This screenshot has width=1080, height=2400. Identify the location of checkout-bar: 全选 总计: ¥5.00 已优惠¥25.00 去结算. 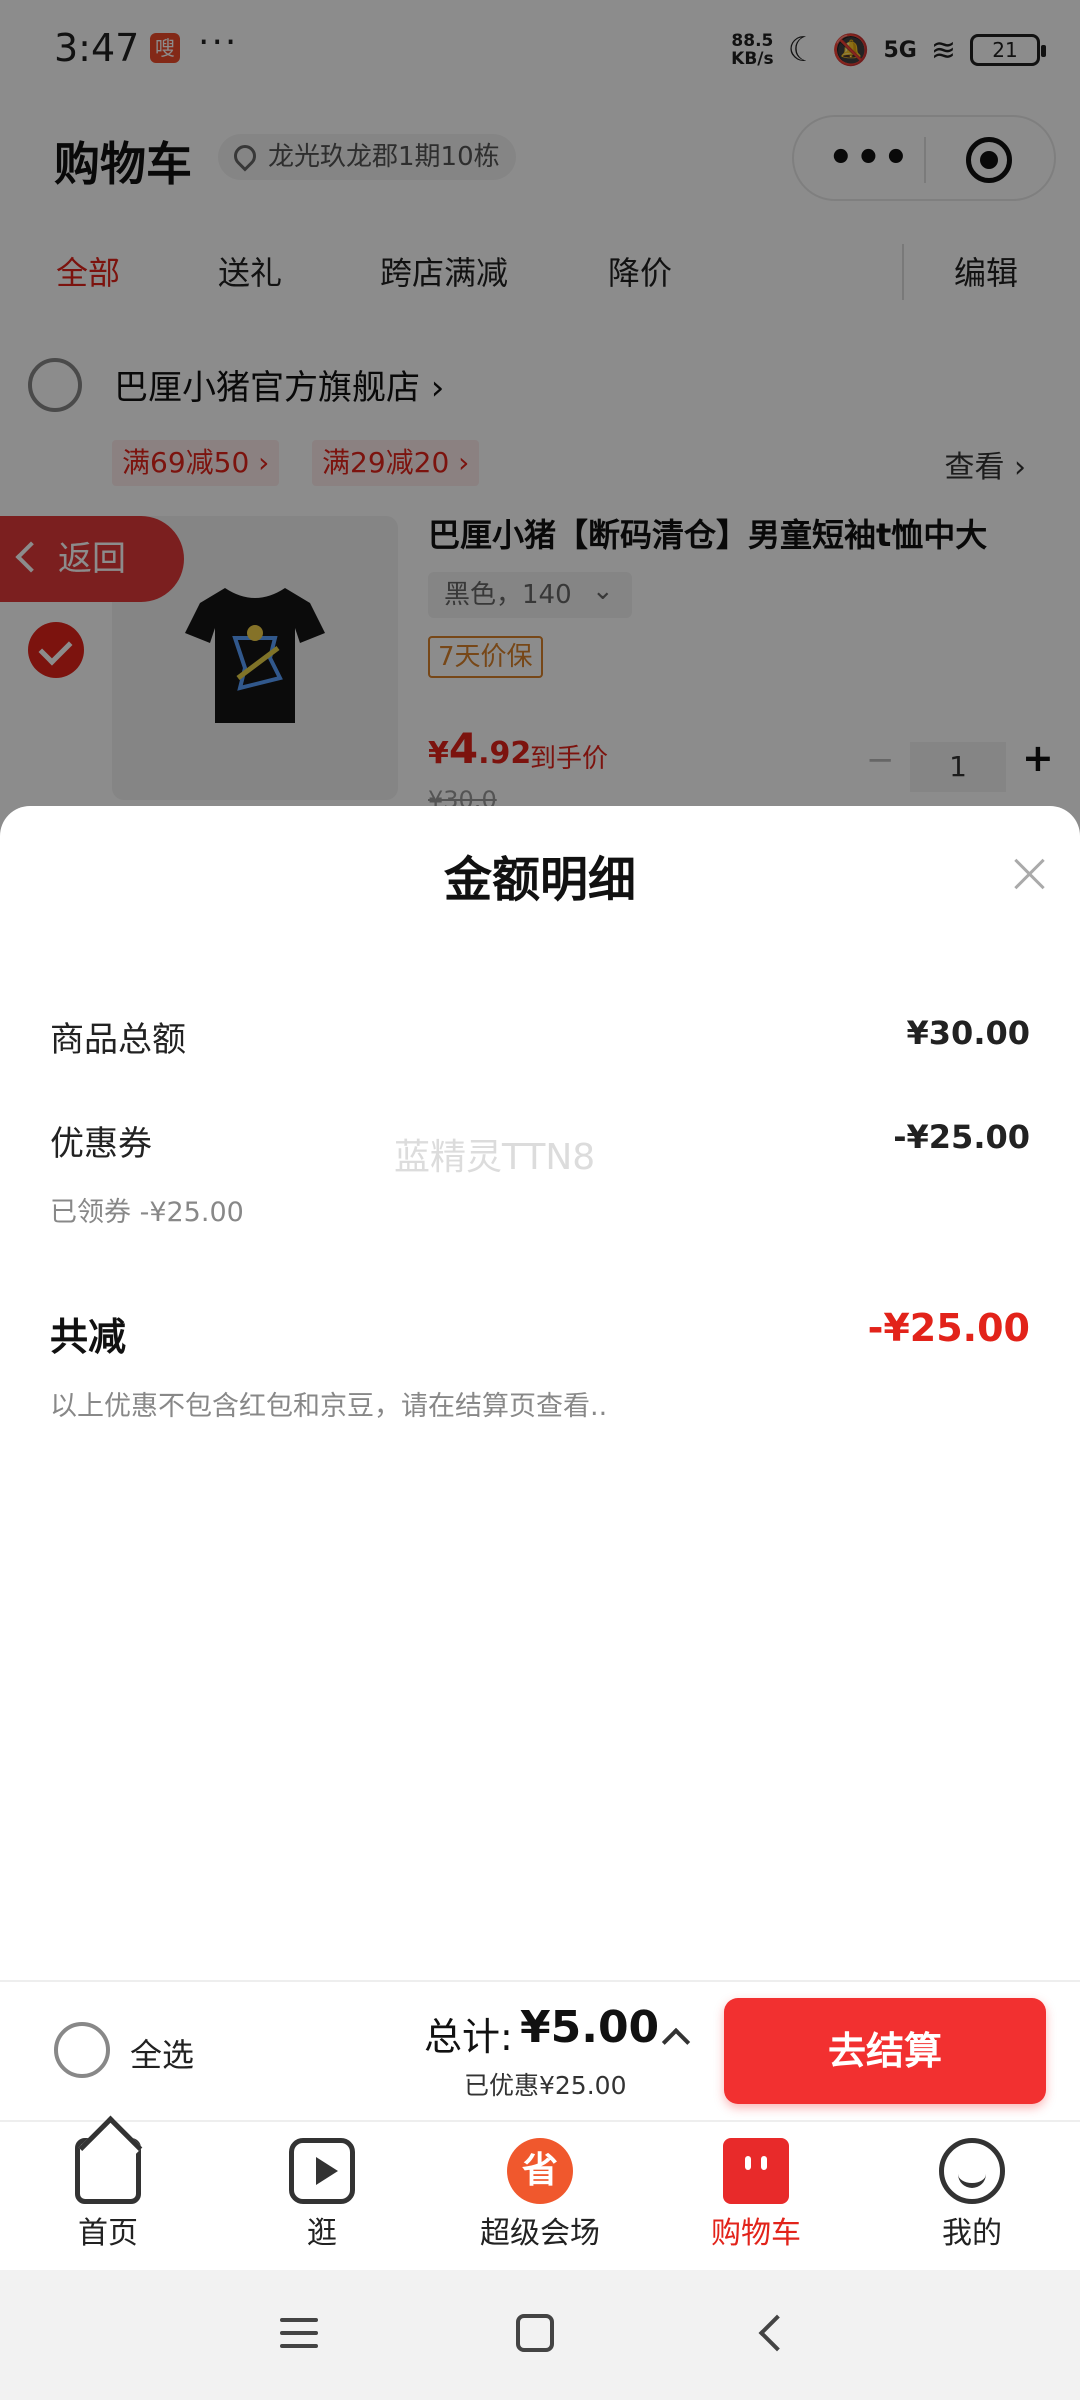
(540, 2050).